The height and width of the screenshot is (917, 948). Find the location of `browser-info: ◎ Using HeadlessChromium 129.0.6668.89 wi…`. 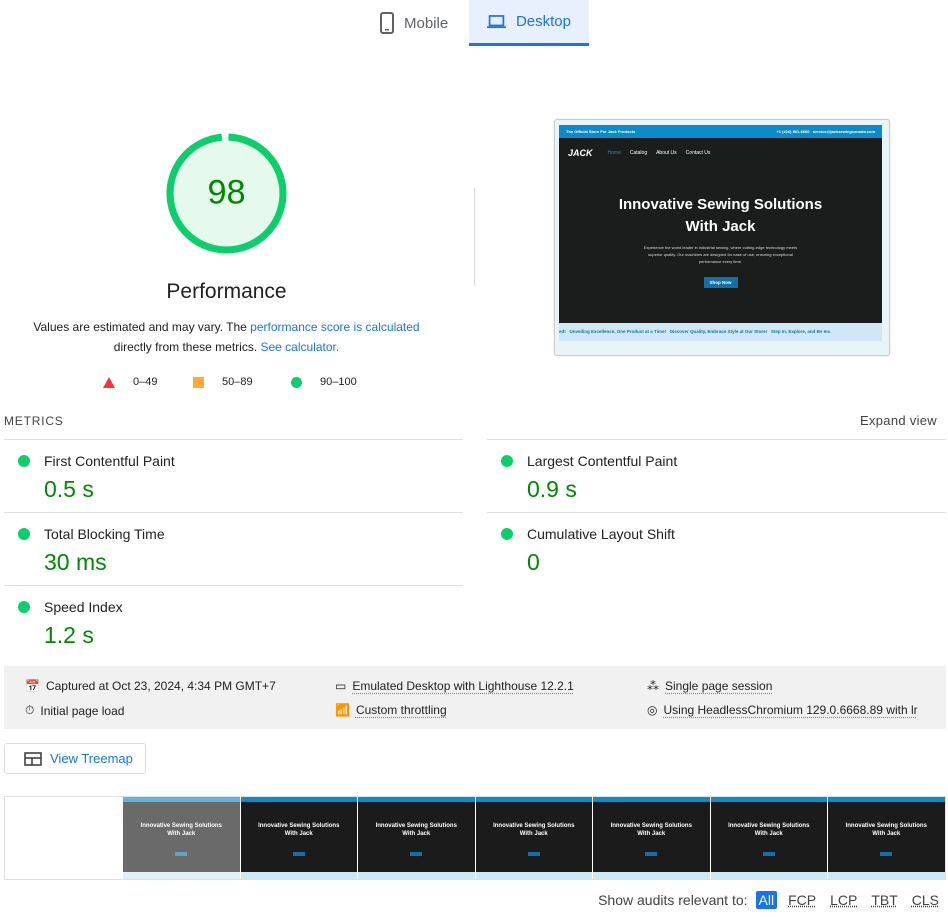

browser-info: ◎ Using HeadlessChromium 129.0.6668.89 wi… is located at coordinates (782, 710).